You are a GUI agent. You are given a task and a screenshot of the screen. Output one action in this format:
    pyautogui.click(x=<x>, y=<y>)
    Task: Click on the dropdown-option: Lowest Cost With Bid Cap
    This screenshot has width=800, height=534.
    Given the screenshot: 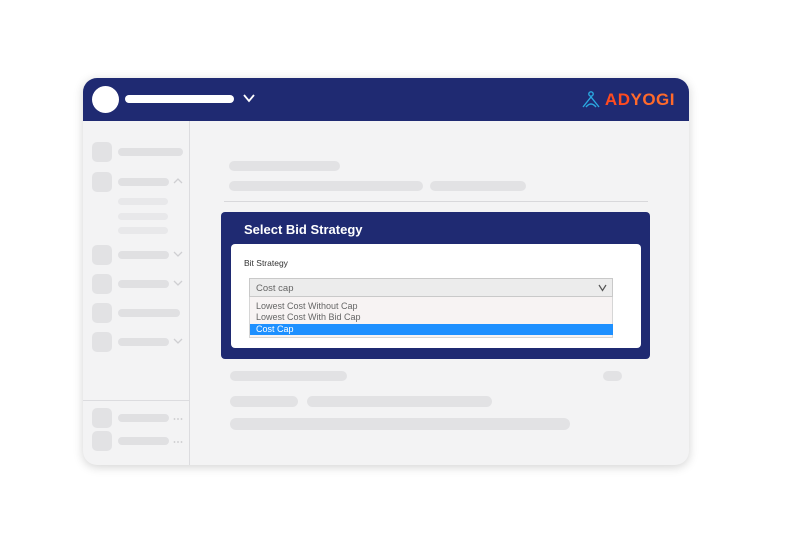 What is the action you would take?
    pyautogui.click(x=431, y=317)
    